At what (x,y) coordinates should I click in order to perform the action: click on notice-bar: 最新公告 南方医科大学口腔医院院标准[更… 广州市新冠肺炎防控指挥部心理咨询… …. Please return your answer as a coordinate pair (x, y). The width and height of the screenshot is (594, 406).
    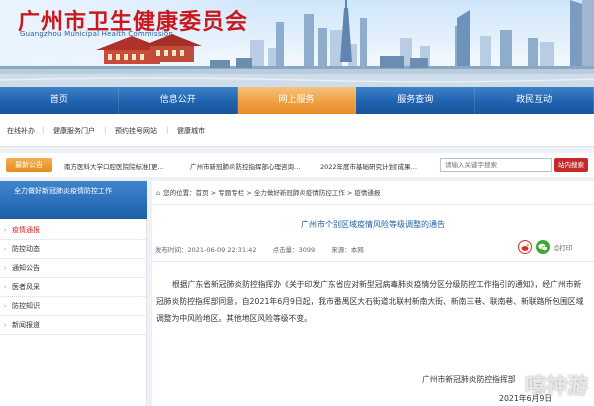
    Looking at the image, I should click on (297, 165).